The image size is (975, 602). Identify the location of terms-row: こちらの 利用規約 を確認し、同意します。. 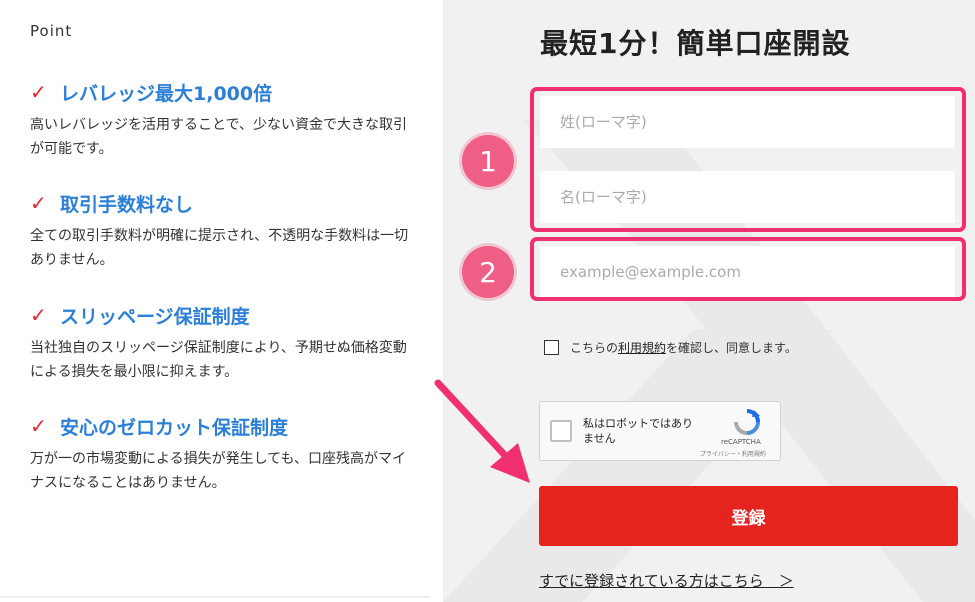
(670, 347).